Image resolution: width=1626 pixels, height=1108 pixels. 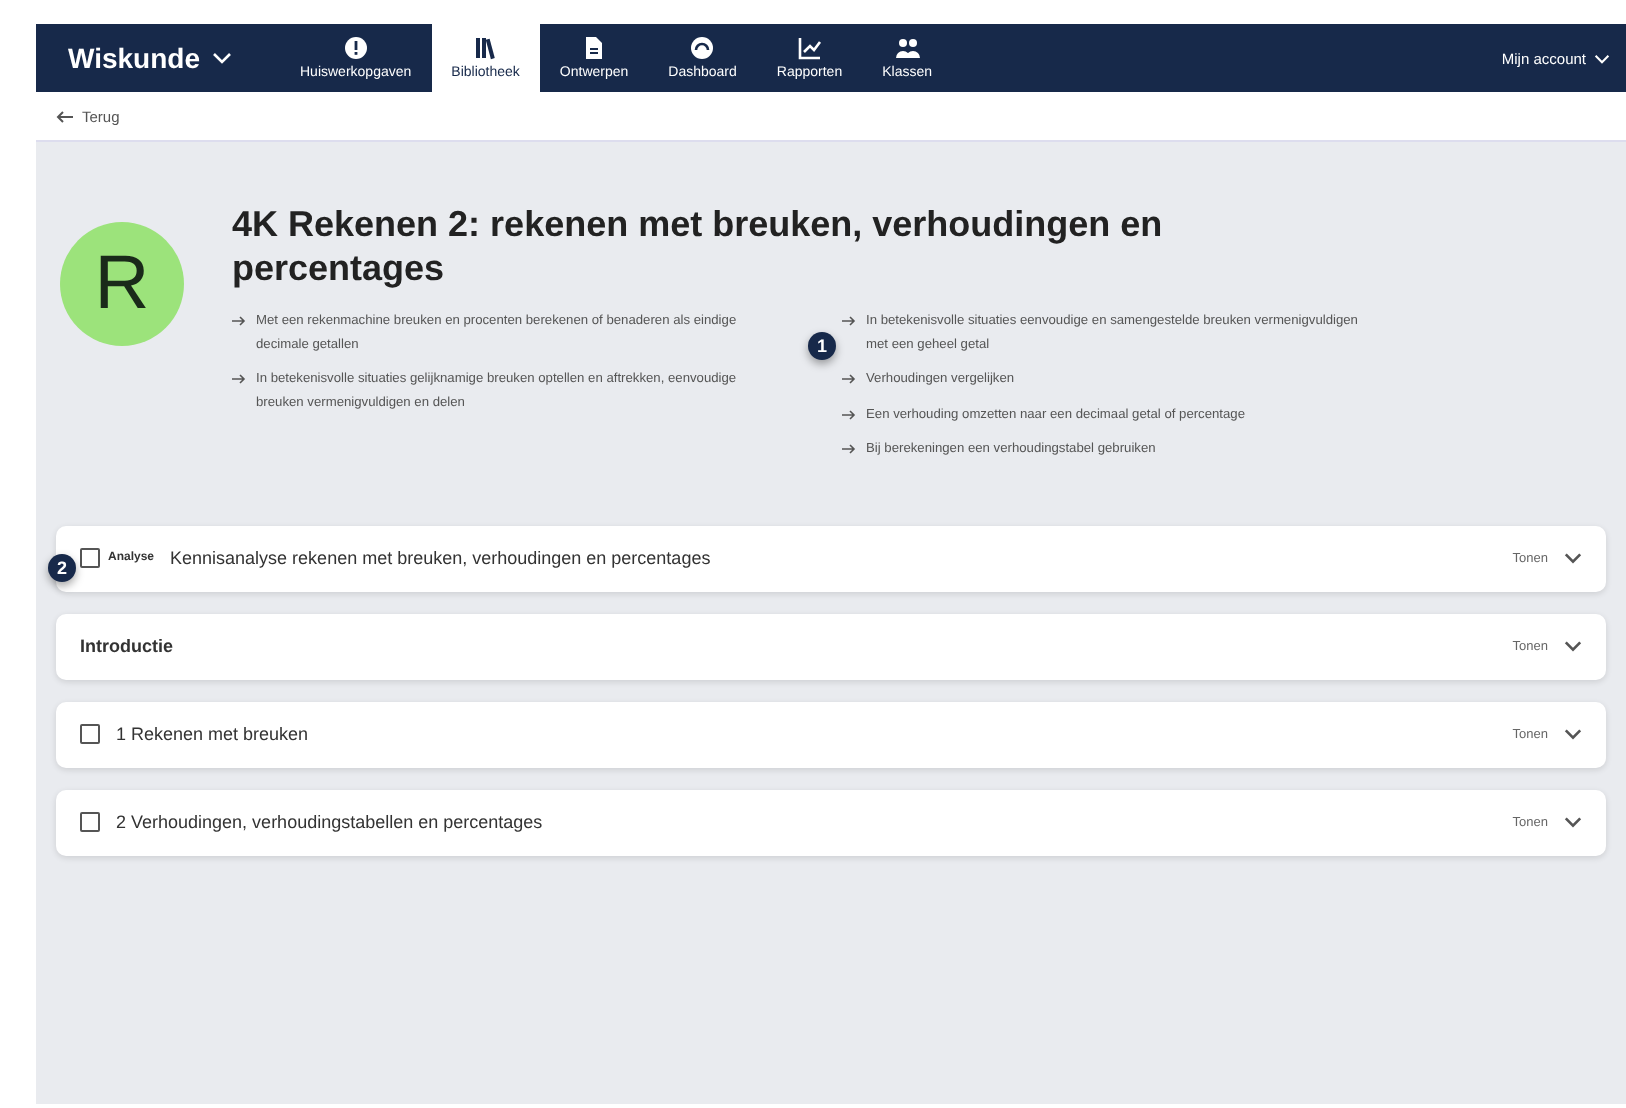 I want to click on alert-icon, so click(x=355, y=48).